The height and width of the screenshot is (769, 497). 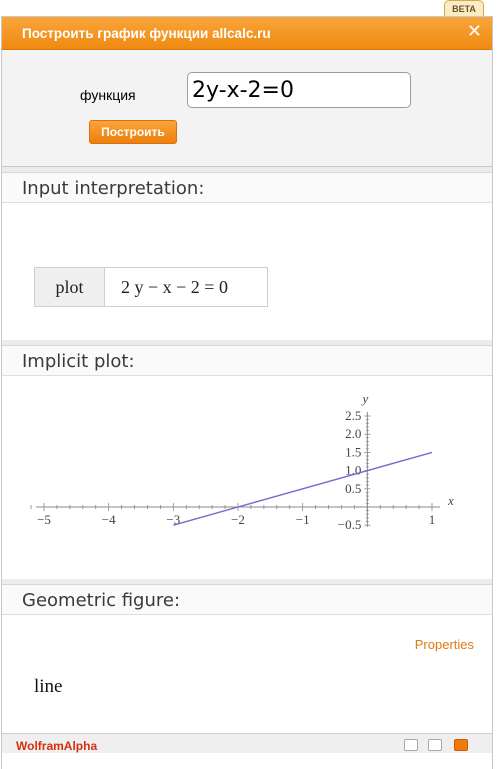 I want to click on y-tick-label: 0.5, so click(x=353, y=488).